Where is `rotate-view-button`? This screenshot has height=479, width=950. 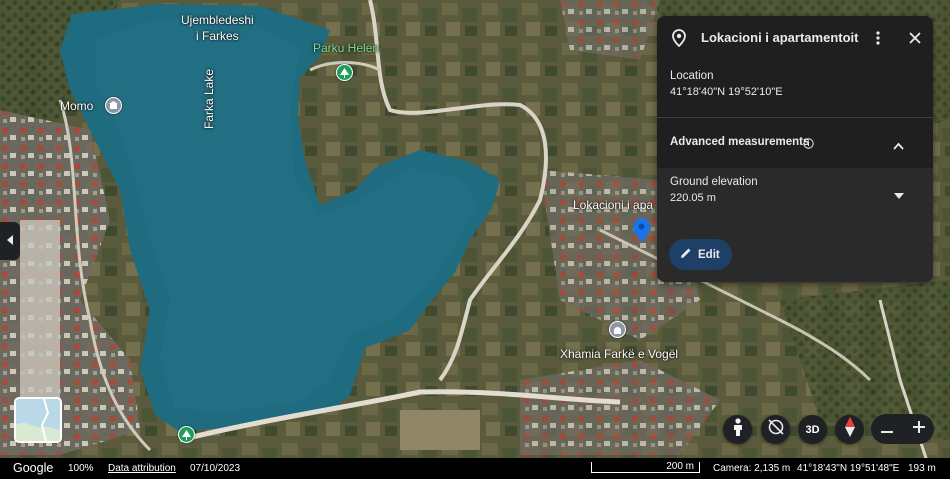
rotate-view-button is located at coordinates (775, 429).